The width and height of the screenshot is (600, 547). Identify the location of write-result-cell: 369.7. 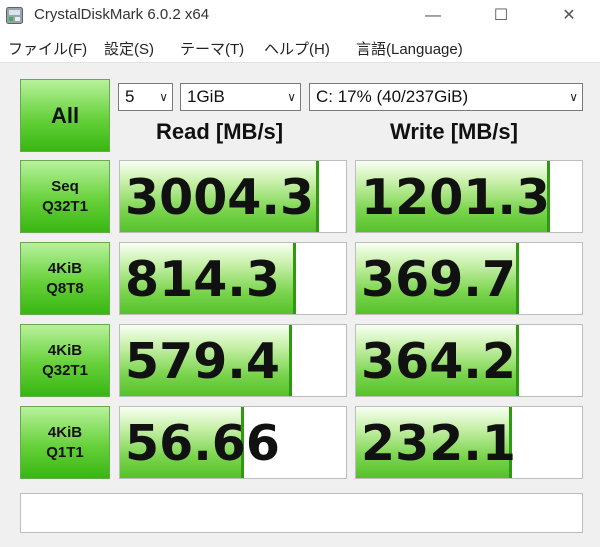
(469, 278).